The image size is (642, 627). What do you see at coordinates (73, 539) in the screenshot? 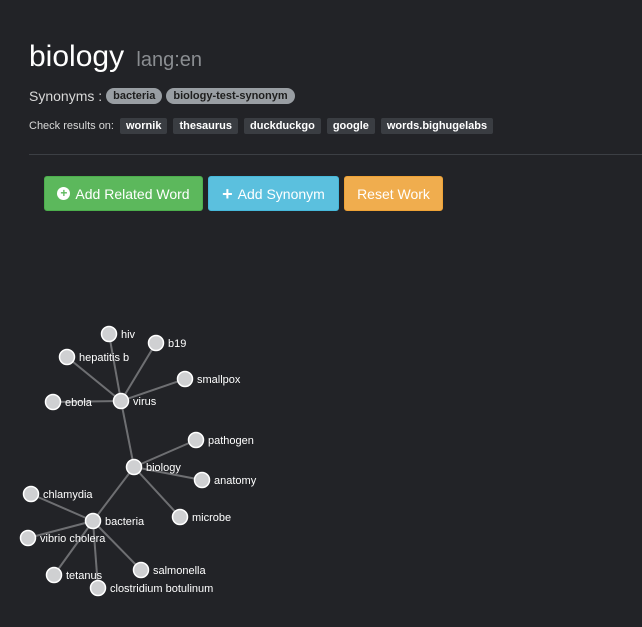
I see `graph-node-label: vibrio cholera` at bounding box center [73, 539].